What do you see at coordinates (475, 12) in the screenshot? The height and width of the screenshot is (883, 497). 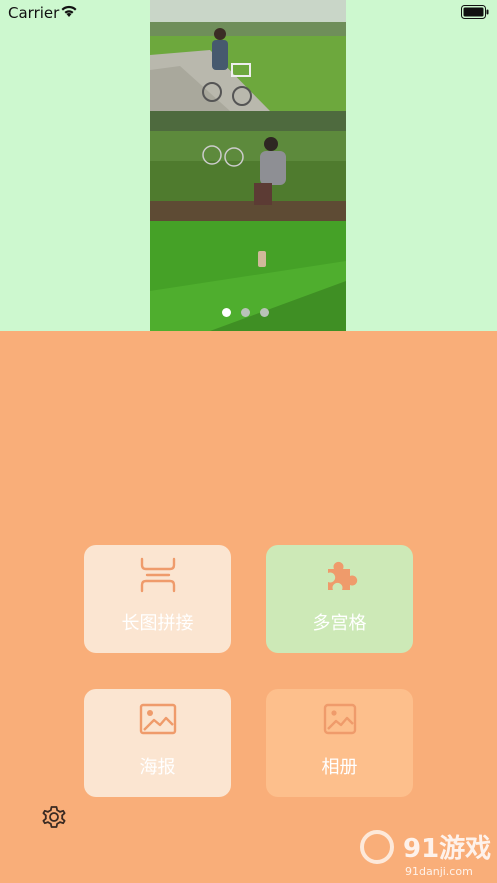 I see `battery-icon` at bounding box center [475, 12].